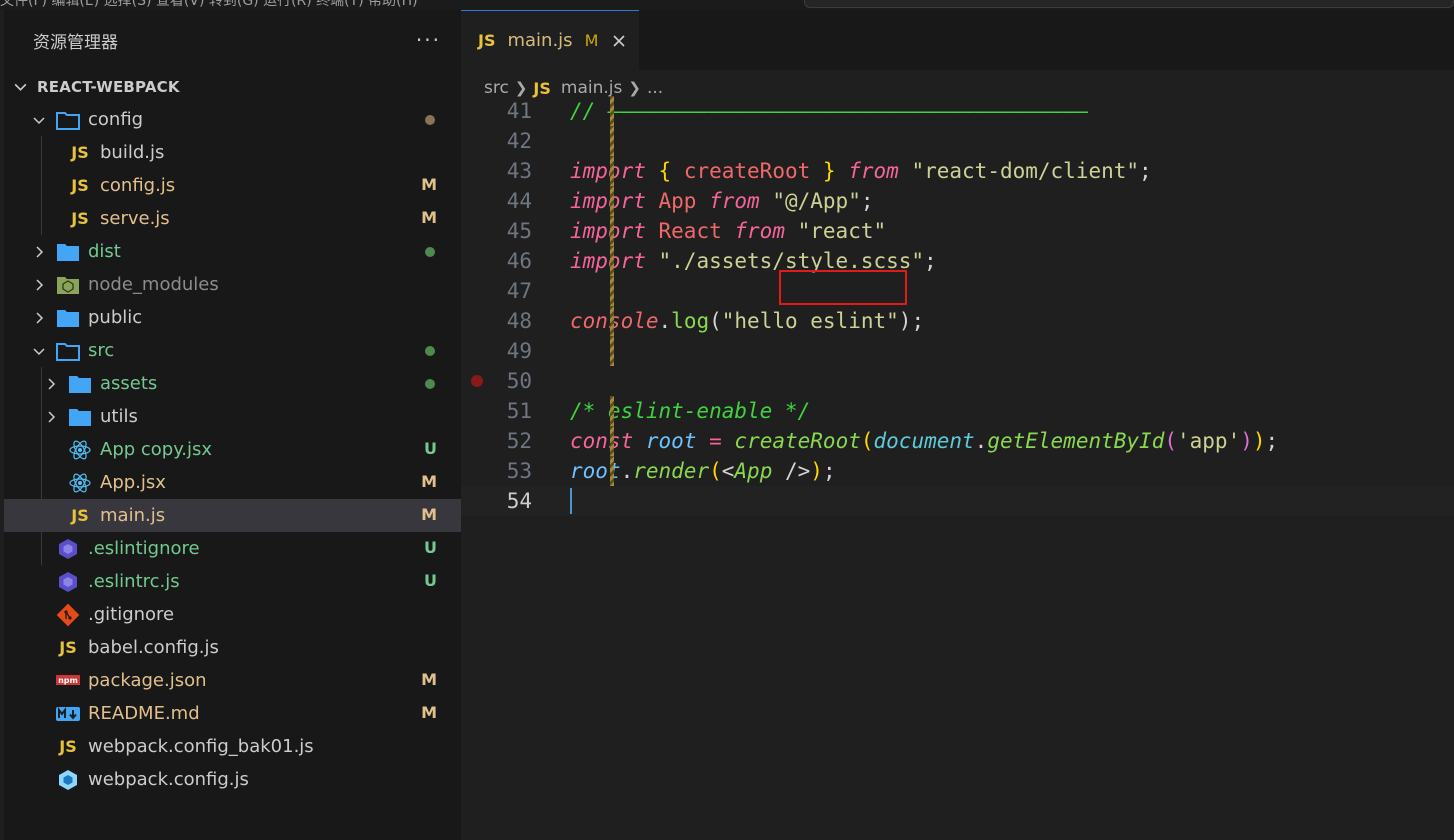  What do you see at coordinates (496, 88) in the screenshot?
I see `breadcrumb-folder: src` at bounding box center [496, 88].